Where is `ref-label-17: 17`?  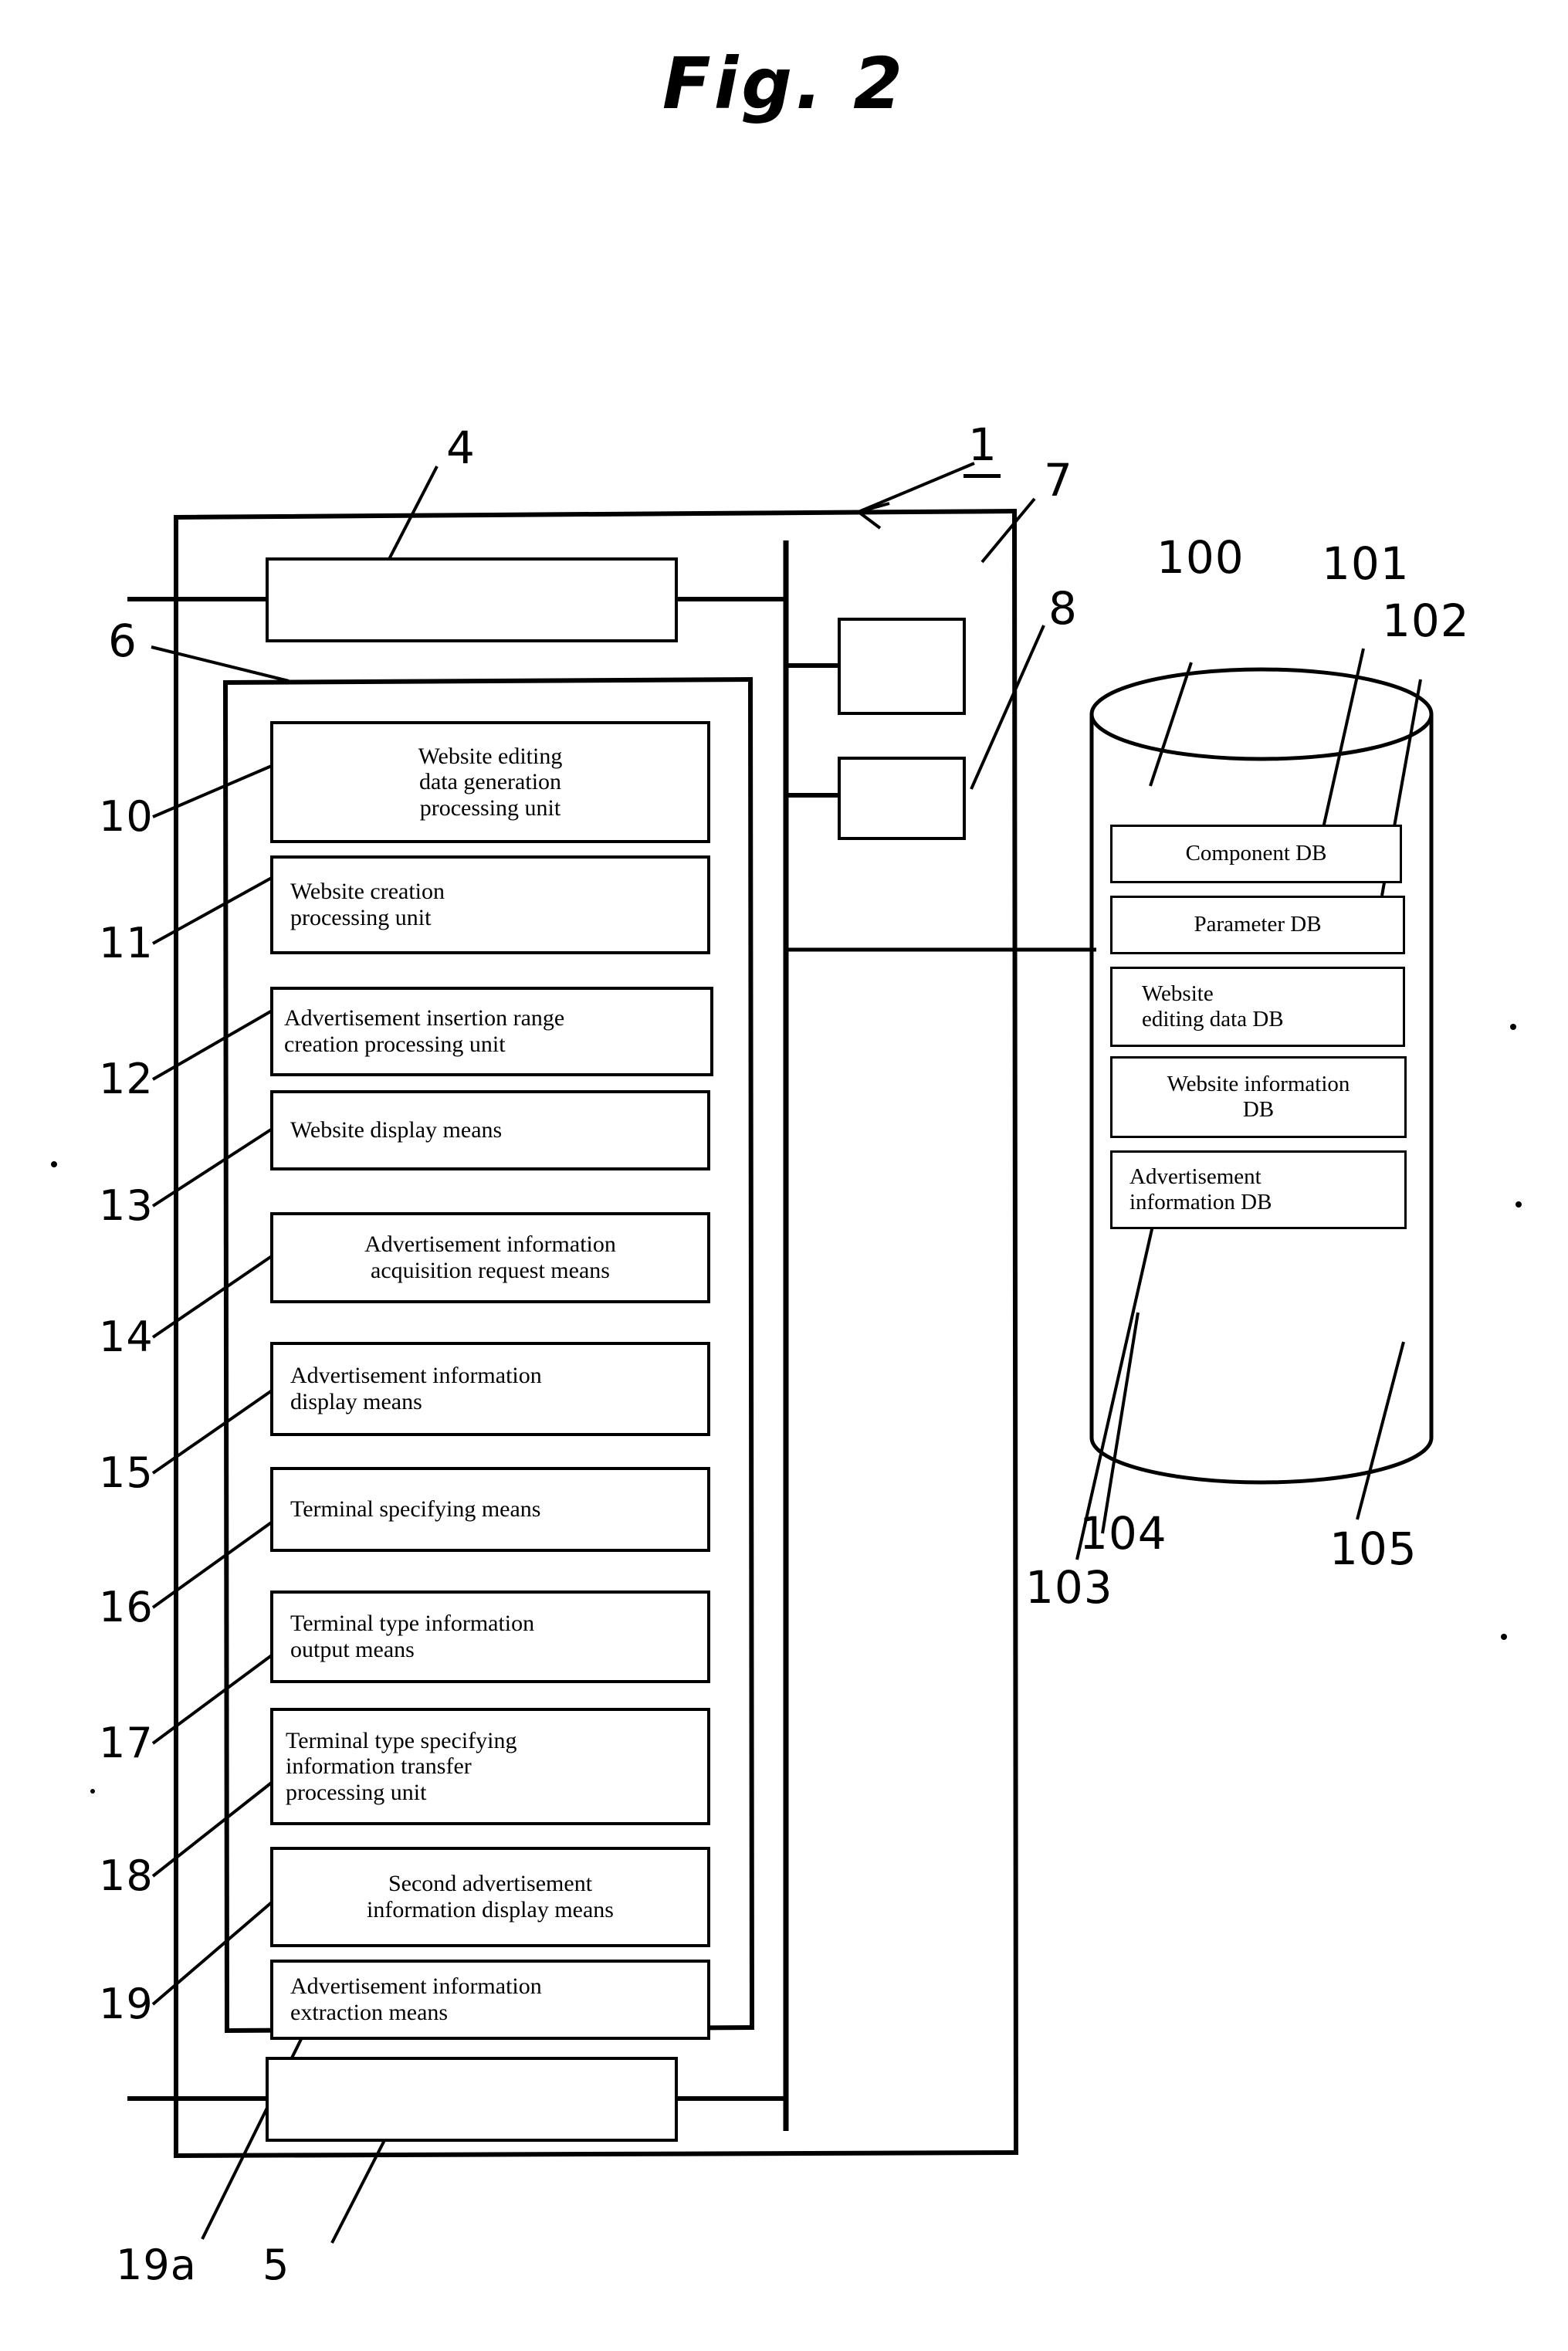
ref-label-17: 17 is located at coordinates (126, 1743).